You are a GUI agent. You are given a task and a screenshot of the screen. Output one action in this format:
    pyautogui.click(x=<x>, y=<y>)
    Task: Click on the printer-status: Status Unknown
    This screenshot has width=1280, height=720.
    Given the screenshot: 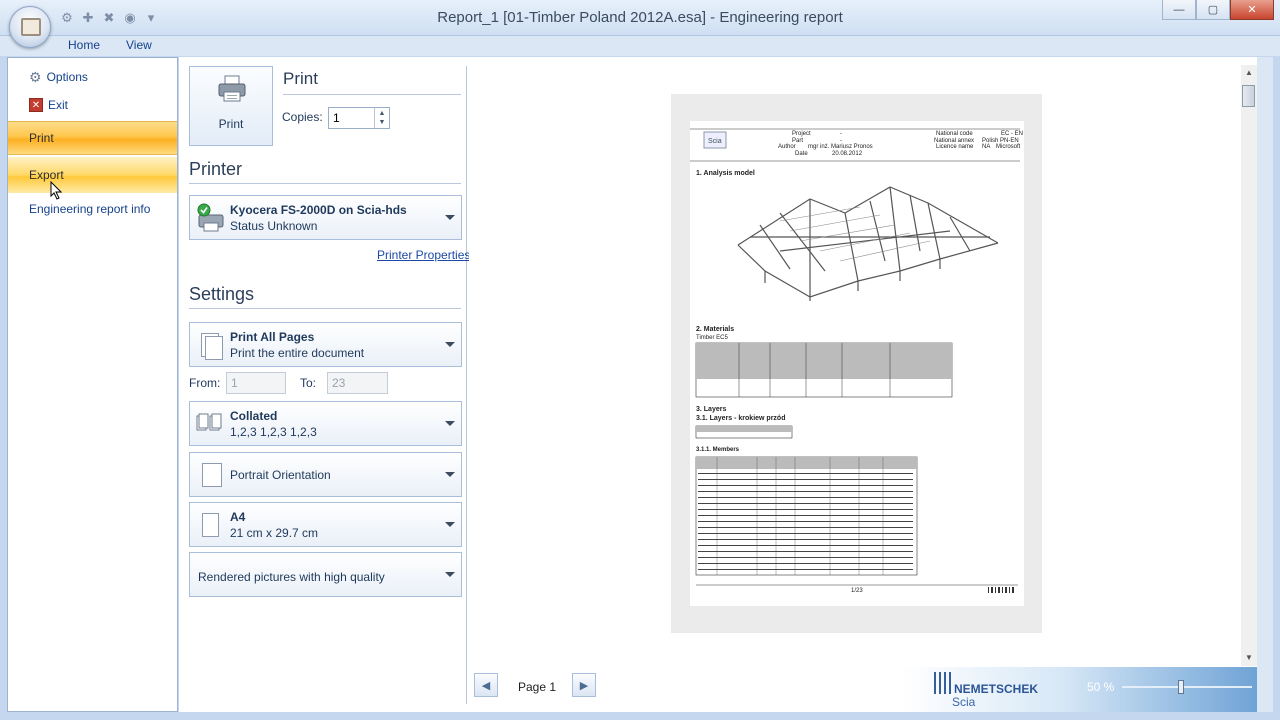 What is the action you would take?
    pyautogui.click(x=274, y=226)
    